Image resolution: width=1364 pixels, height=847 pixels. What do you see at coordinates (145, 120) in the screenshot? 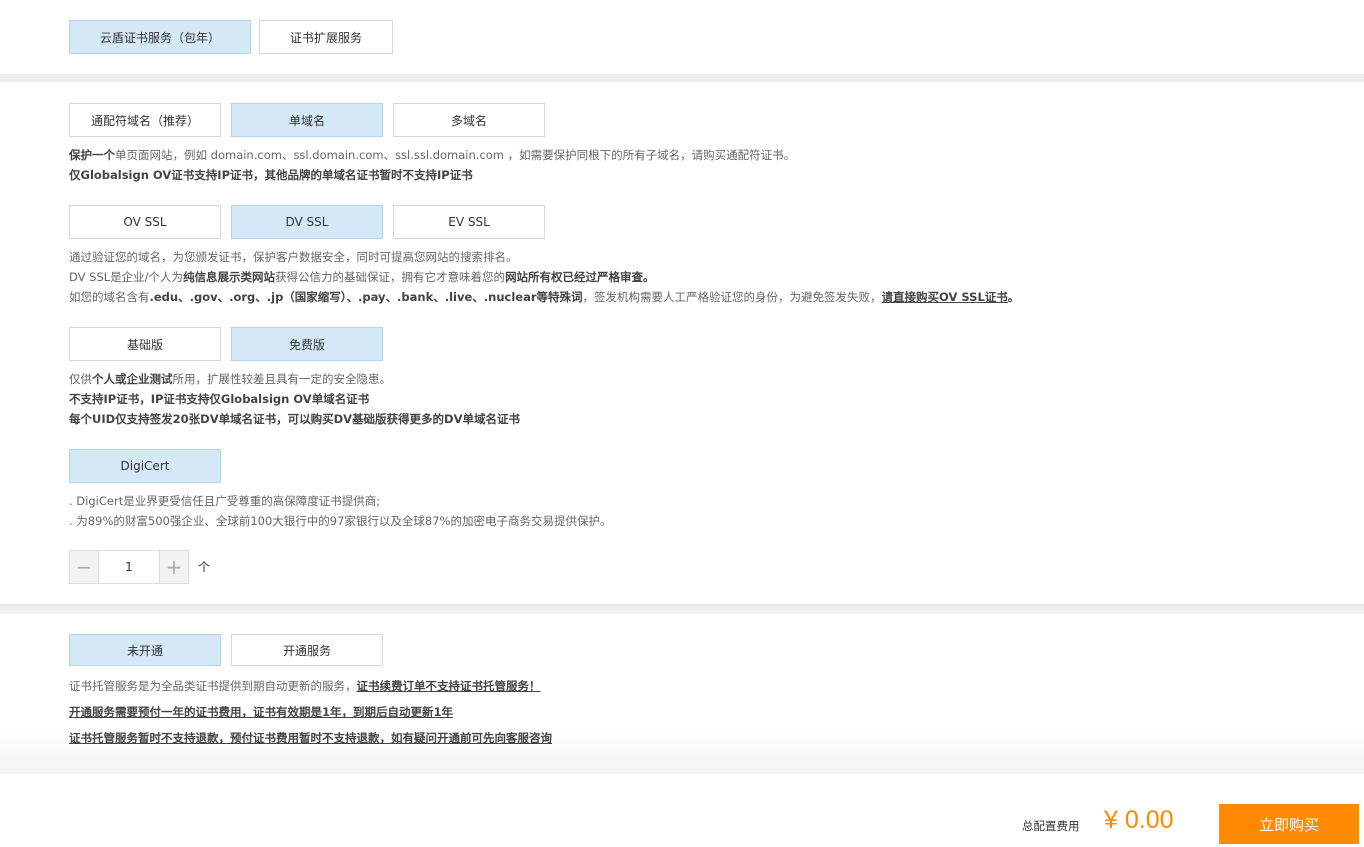
I see `option-wildcard-domain: 通配符域名（推荐）` at bounding box center [145, 120].